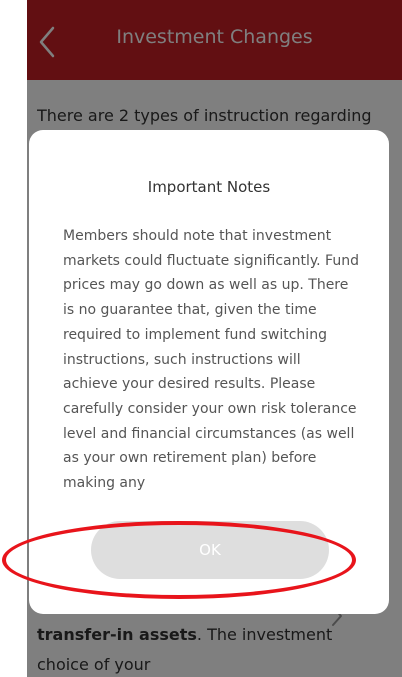 Image resolution: width=402 pixels, height=677 pixels. I want to click on ok-button: OK, so click(210, 550).